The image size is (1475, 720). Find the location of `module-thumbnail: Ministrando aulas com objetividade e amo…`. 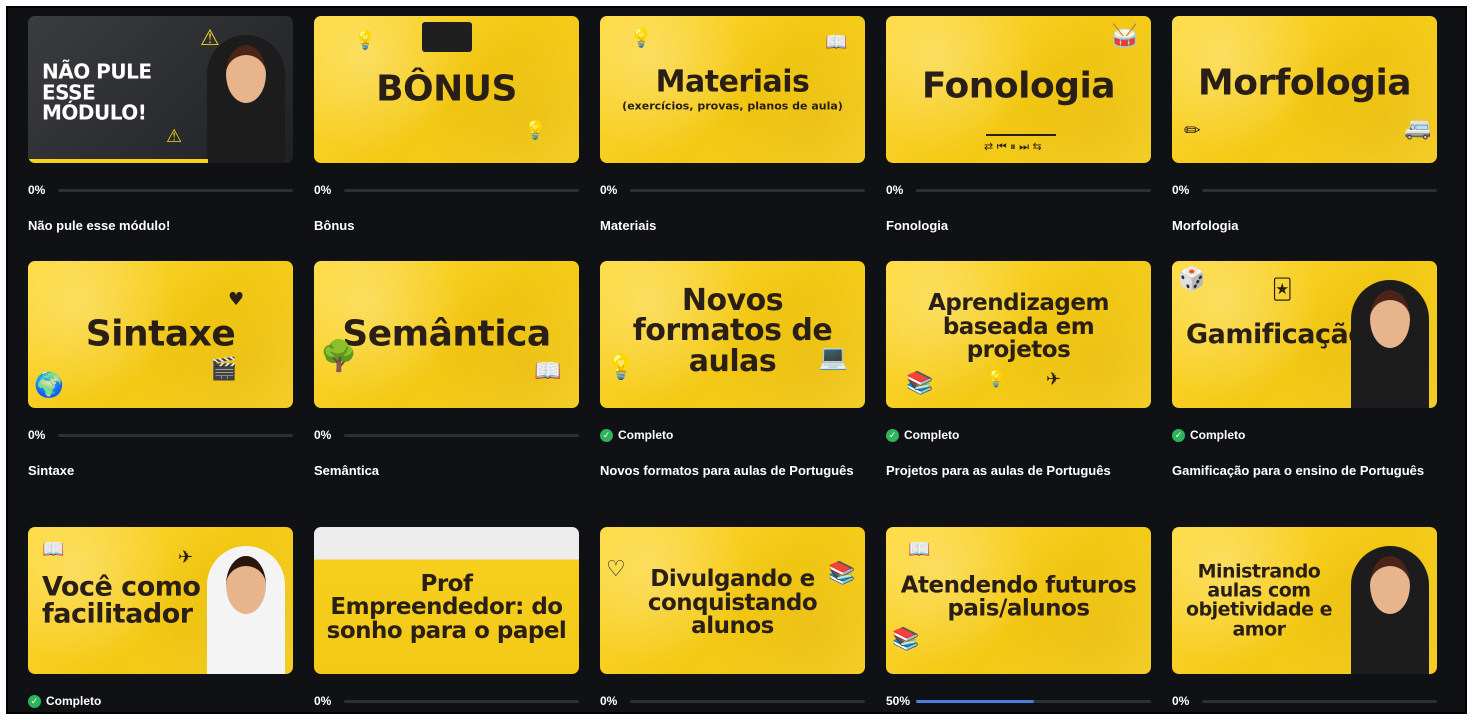

module-thumbnail: Ministrando aulas com objetividade e amo… is located at coordinates (1304, 600).